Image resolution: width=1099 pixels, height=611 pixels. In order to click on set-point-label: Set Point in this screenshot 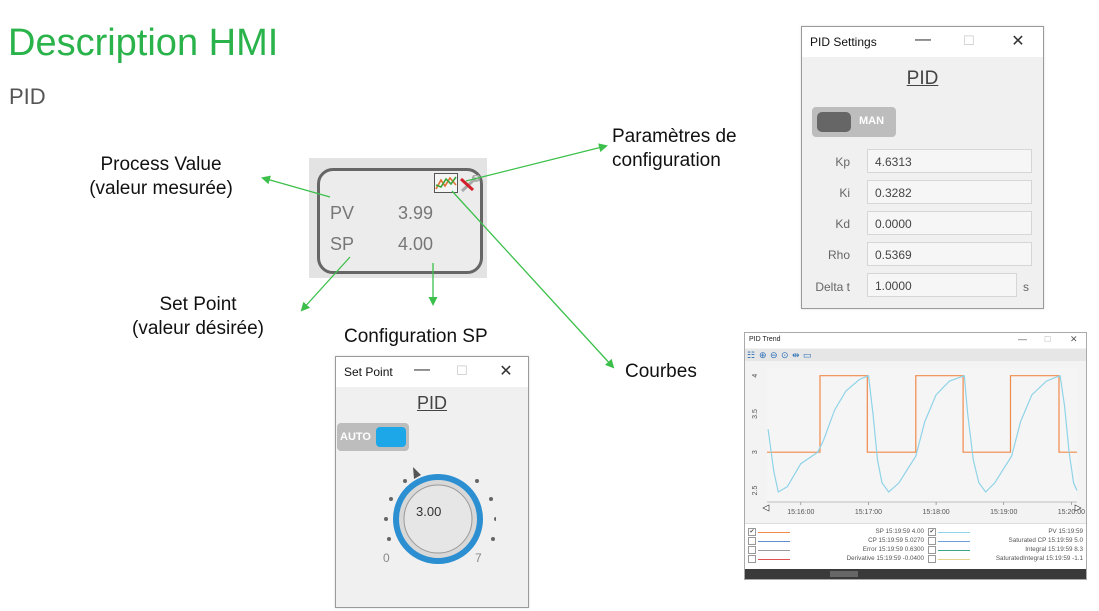, I will do `click(198, 304)`.